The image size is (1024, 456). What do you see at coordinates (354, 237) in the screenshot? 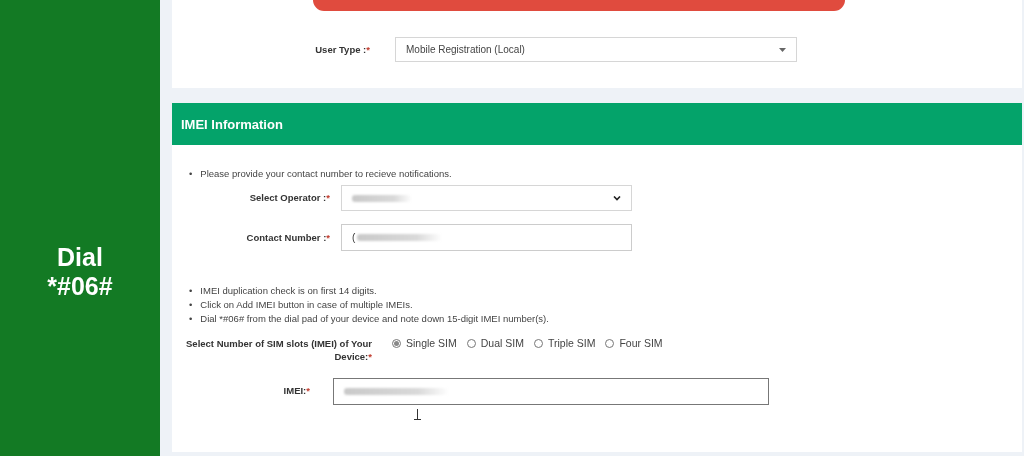
I see `field-value: (` at bounding box center [354, 237].